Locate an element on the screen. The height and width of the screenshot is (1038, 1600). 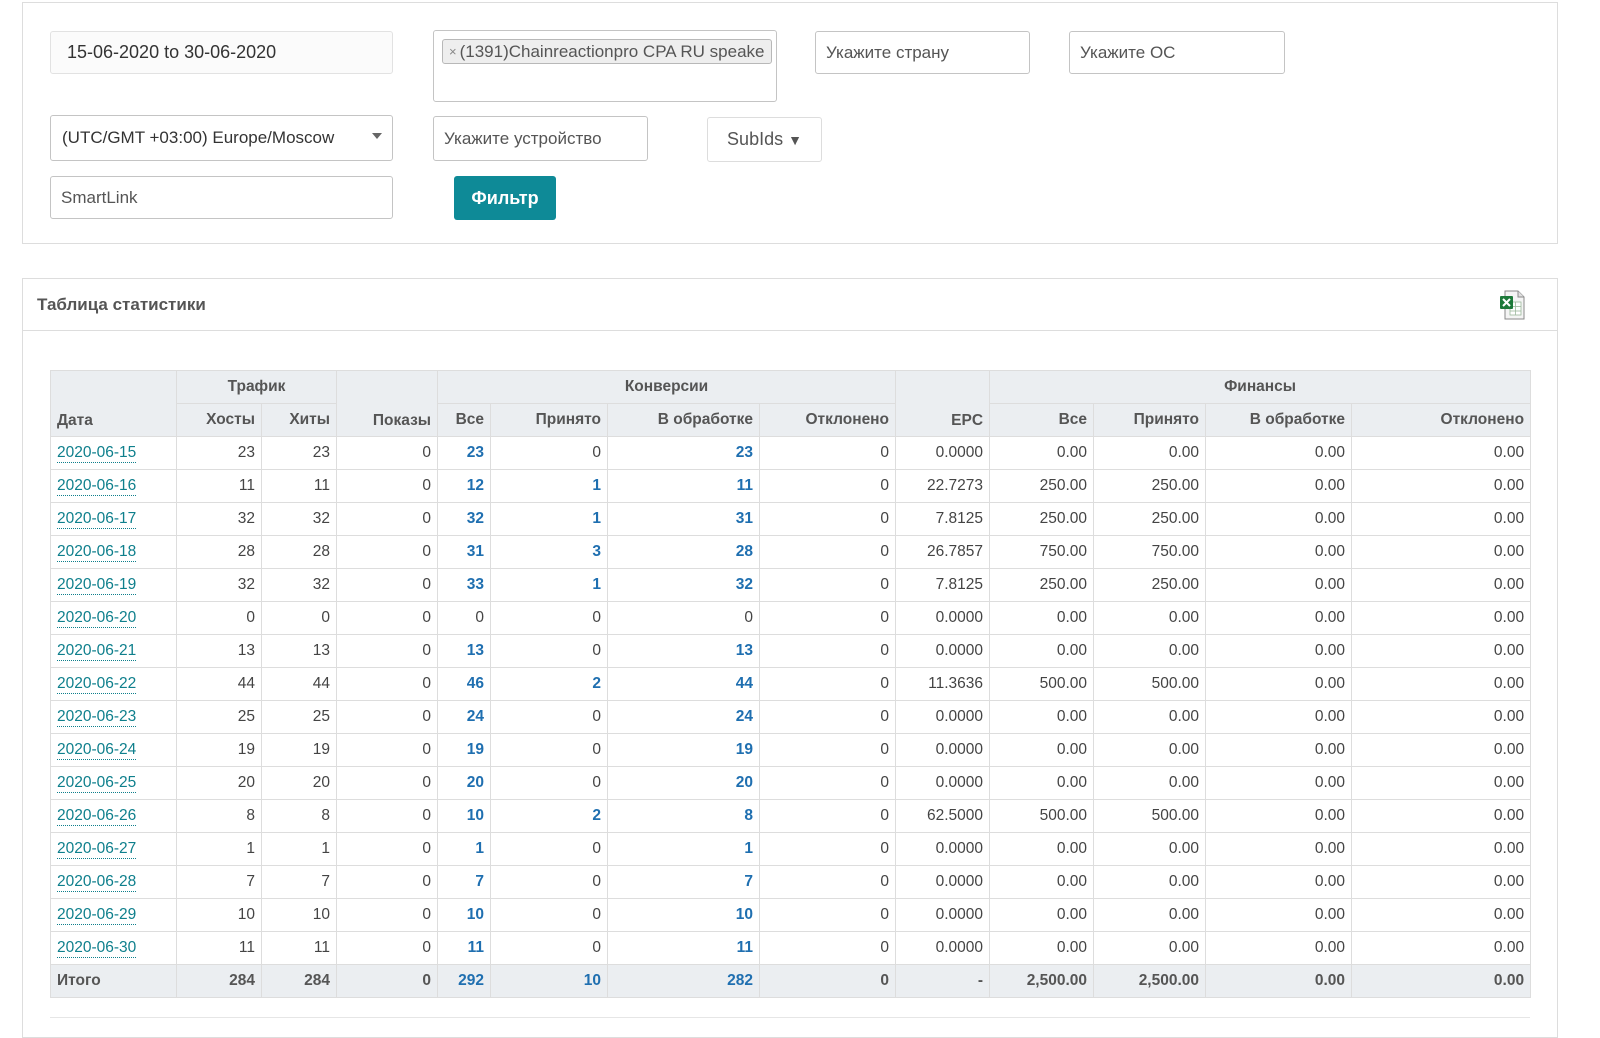
country-input: Укажите страну is located at coordinates (922, 52).